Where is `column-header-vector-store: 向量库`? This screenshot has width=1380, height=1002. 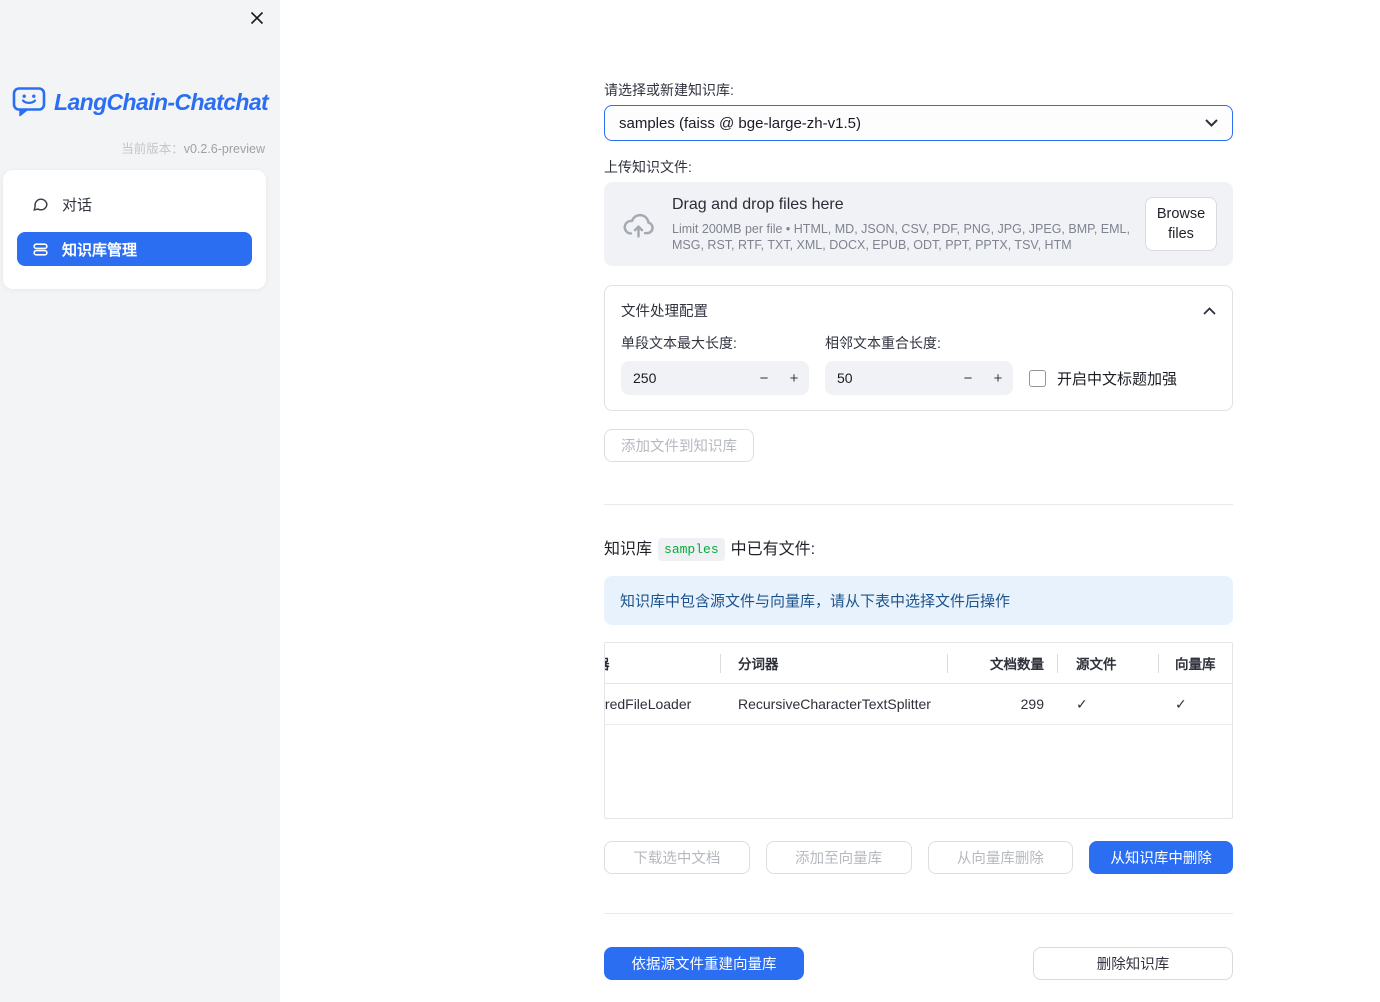 column-header-vector-store: 向量库 is located at coordinates (1195, 664).